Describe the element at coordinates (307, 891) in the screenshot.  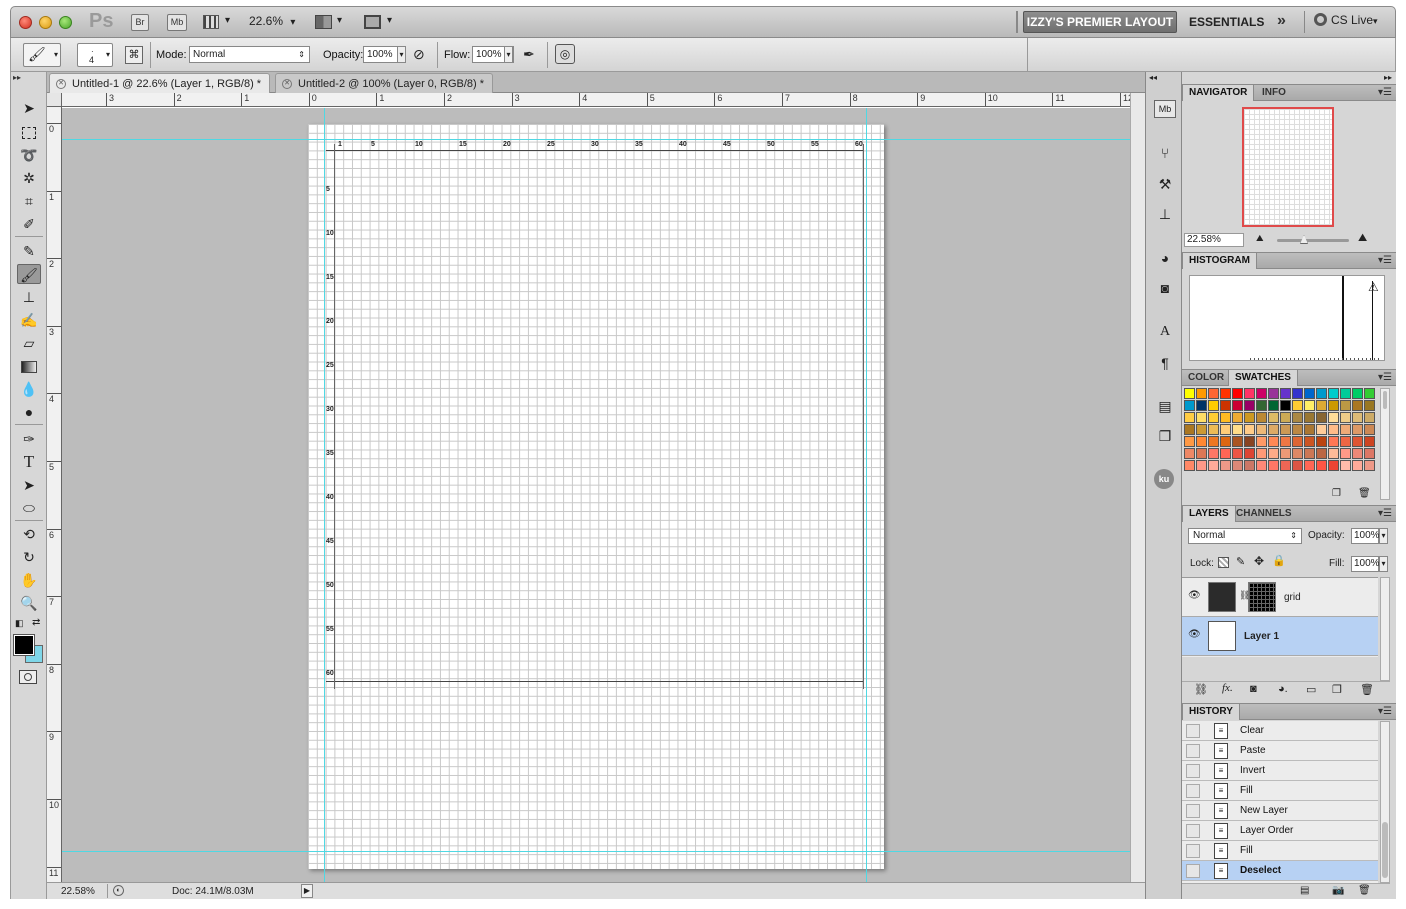
I see `status-menu-arrow-icon: ▶` at that location.